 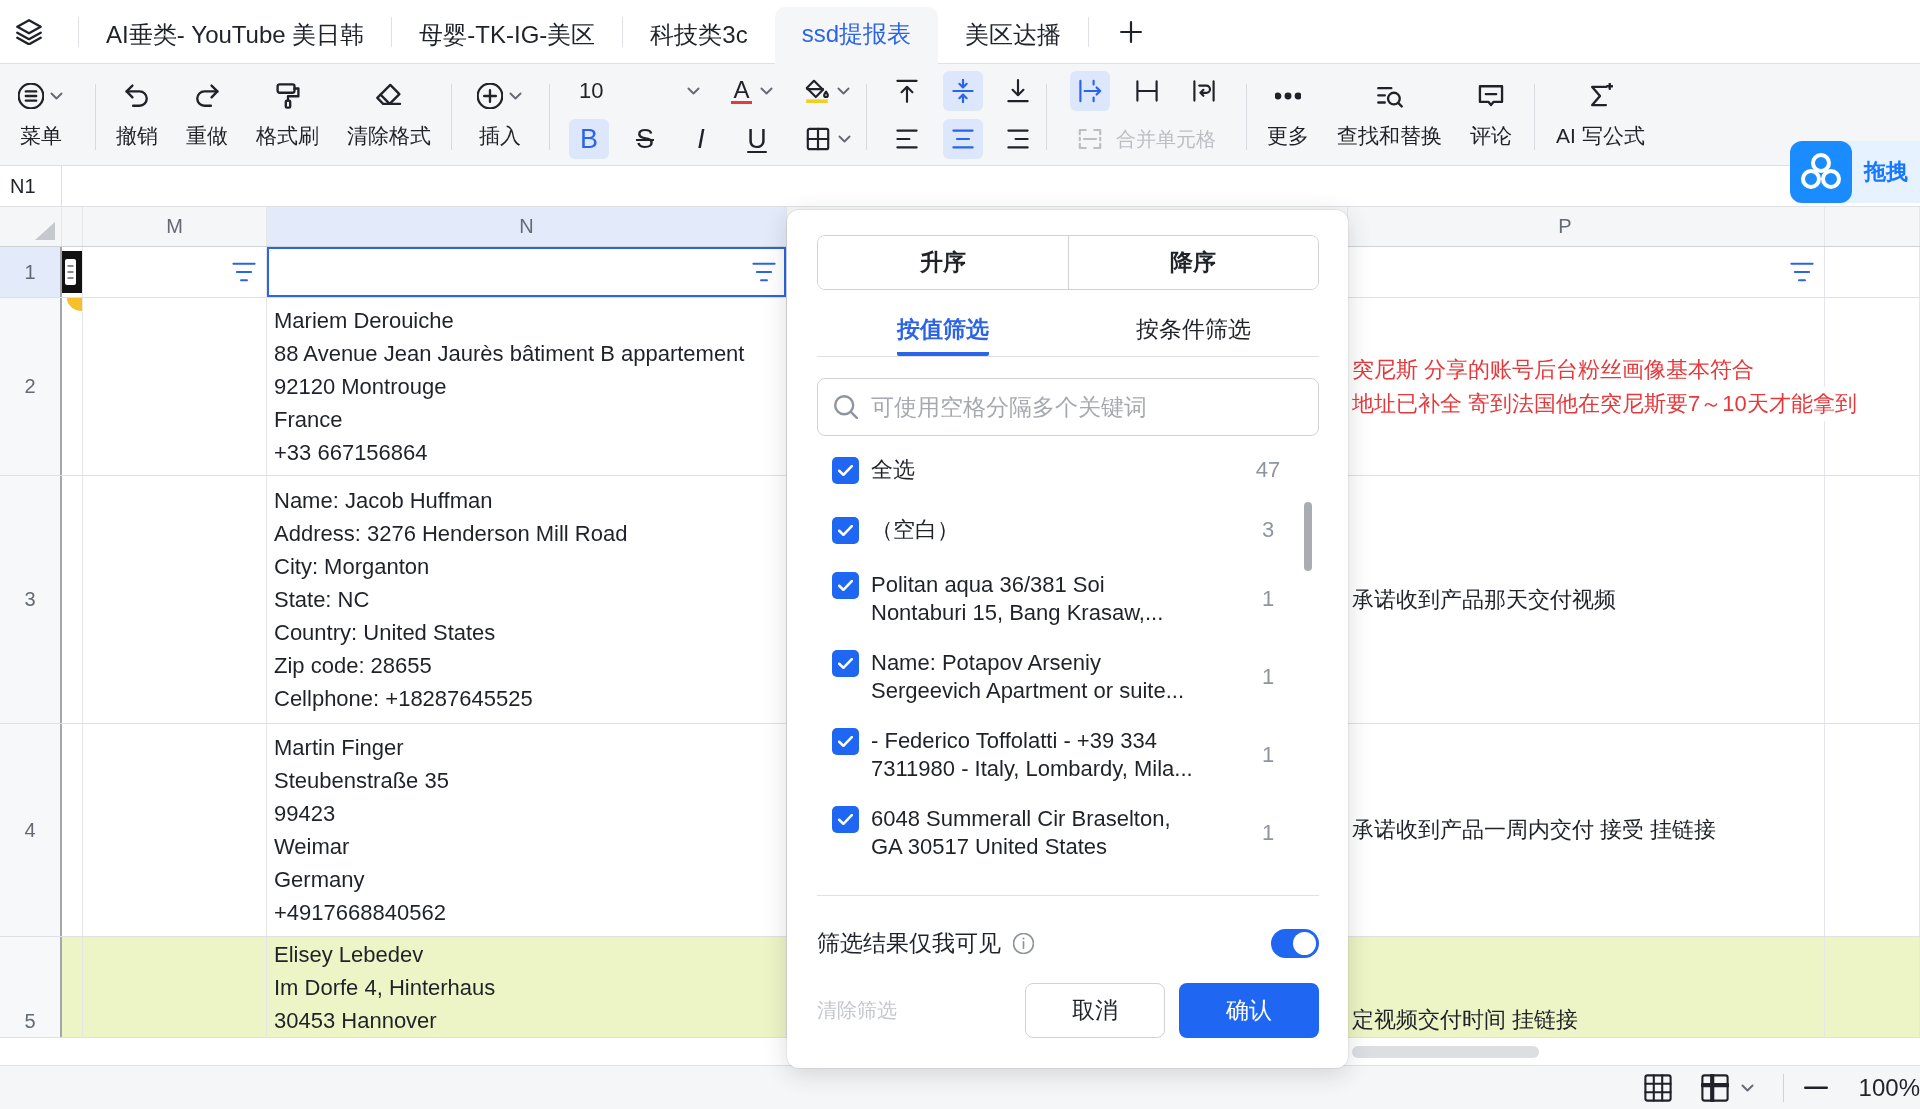 I want to click on strikethrough-button: S, so click(x=645, y=139).